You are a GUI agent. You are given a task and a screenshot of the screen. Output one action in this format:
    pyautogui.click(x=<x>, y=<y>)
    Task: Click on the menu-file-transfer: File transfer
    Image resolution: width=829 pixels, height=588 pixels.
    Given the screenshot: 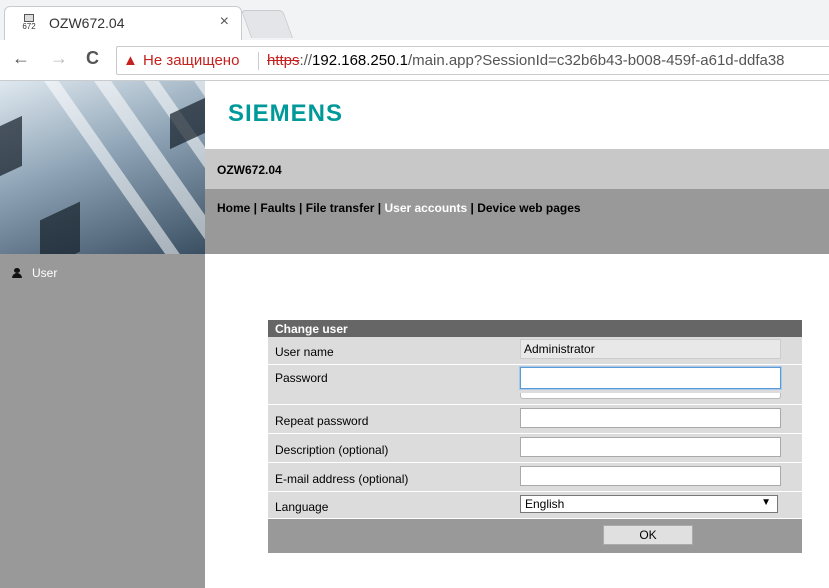 What is the action you would take?
    pyautogui.click(x=340, y=208)
    